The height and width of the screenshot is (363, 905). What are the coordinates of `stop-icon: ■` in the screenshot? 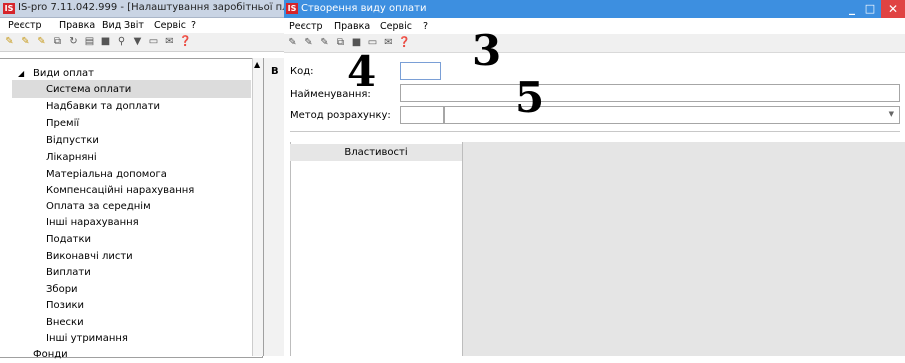 It's located at (105, 41).